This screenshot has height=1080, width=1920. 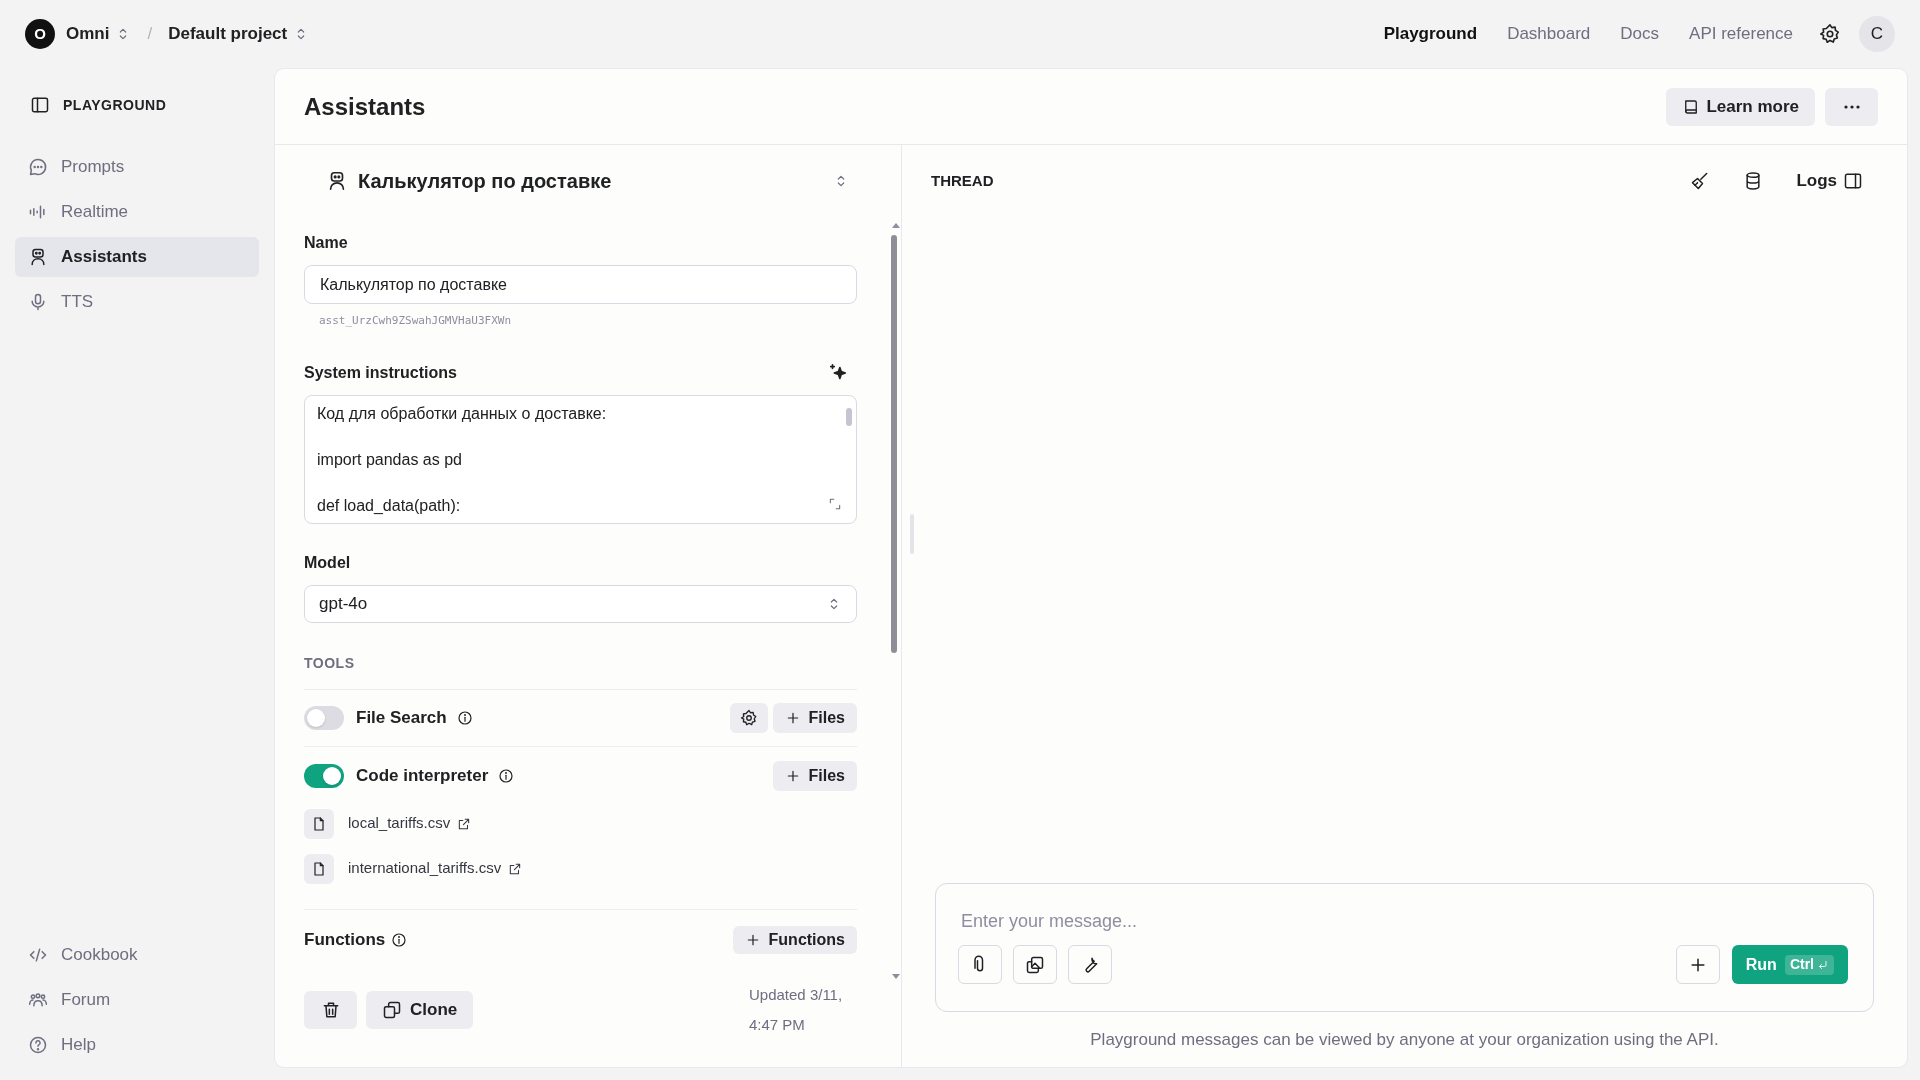 What do you see at coordinates (38, 167) in the screenshot?
I see `chat-bubble-icon` at bounding box center [38, 167].